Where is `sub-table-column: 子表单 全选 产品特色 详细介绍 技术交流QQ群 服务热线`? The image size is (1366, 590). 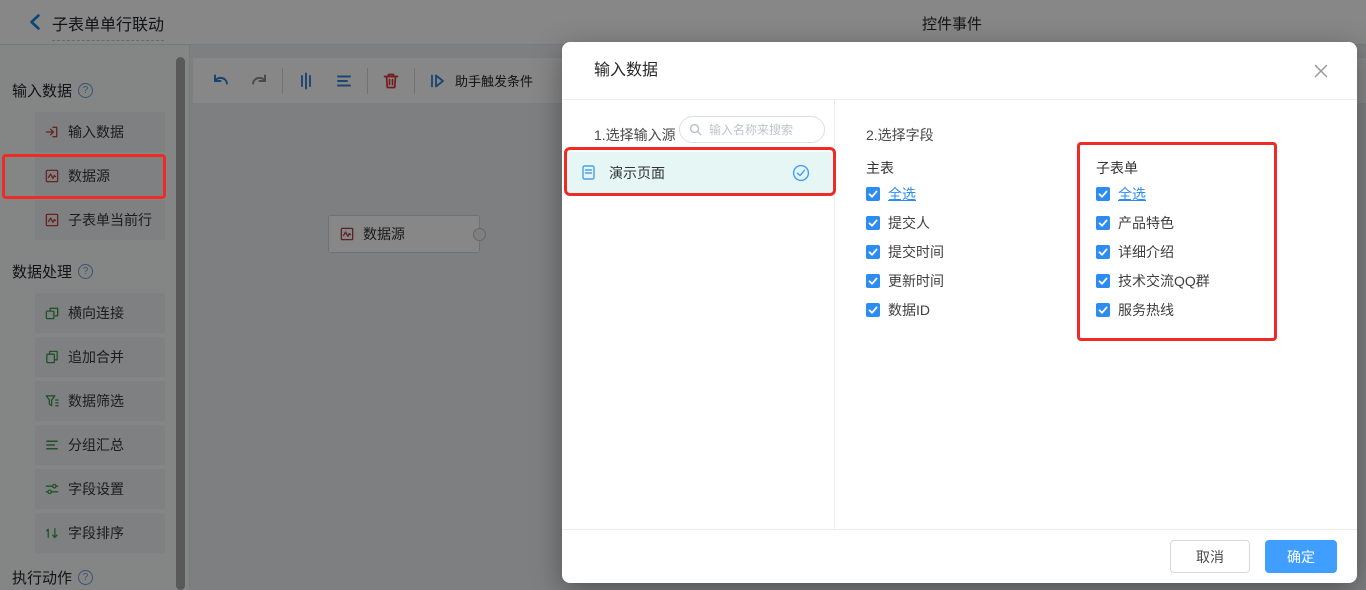
sub-table-column: 子表单 全选 产品特色 详细介绍 技术交流QQ群 服务热线 is located at coordinates (1206, 244).